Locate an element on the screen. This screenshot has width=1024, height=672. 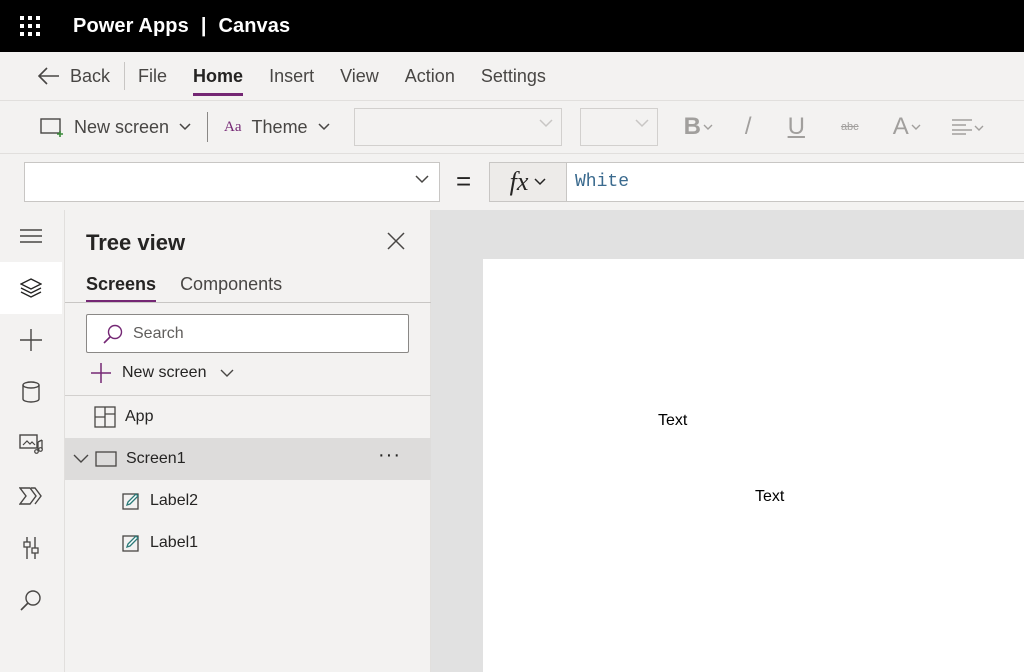
menu-action: Action is located at coordinates (430, 76).